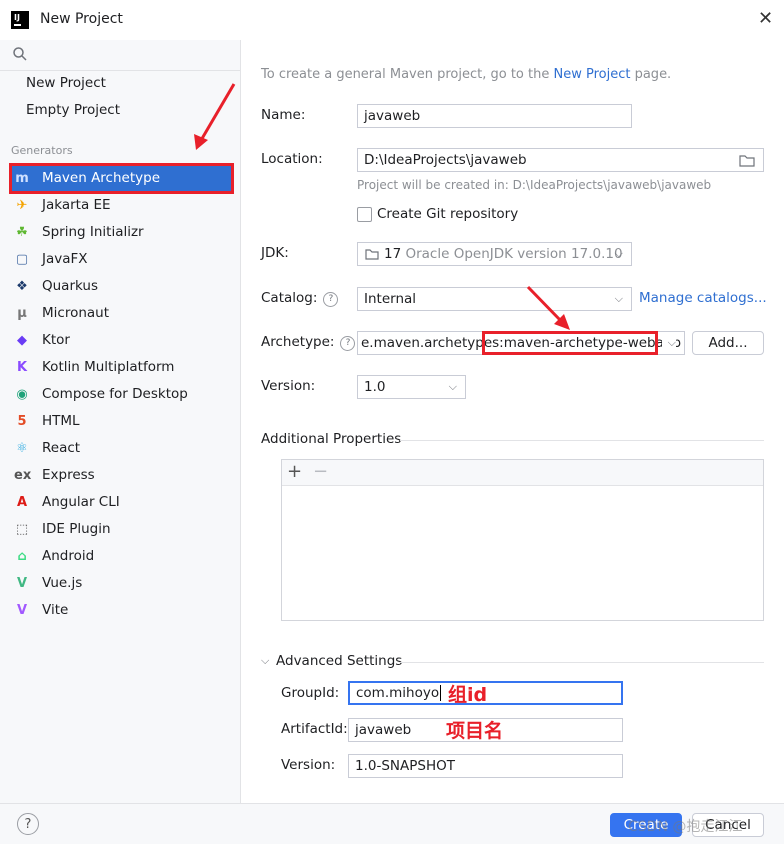 The width and height of the screenshot is (784, 844). I want to click on adv-version-input: 1.0-SNAPSHOT, so click(485, 766).